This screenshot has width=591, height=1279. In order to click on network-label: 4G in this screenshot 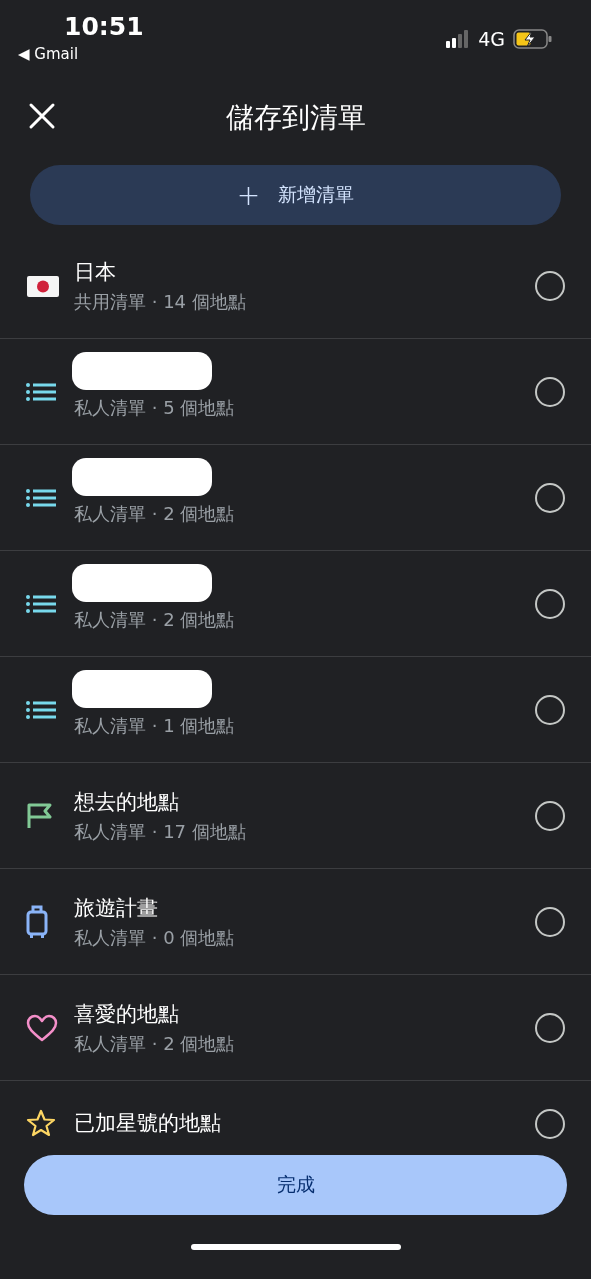, I will do `click(491, 39)`.